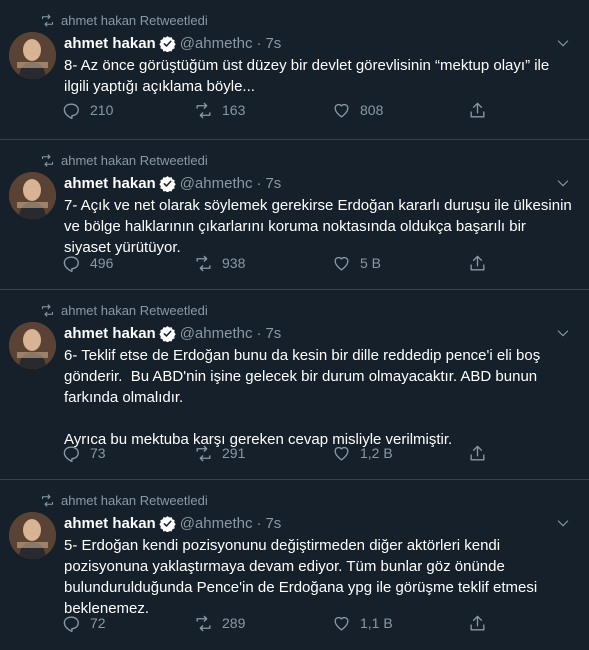 This screenshot has width=589, height=650. I want to click on reply-count: 73, so click(98, 453).